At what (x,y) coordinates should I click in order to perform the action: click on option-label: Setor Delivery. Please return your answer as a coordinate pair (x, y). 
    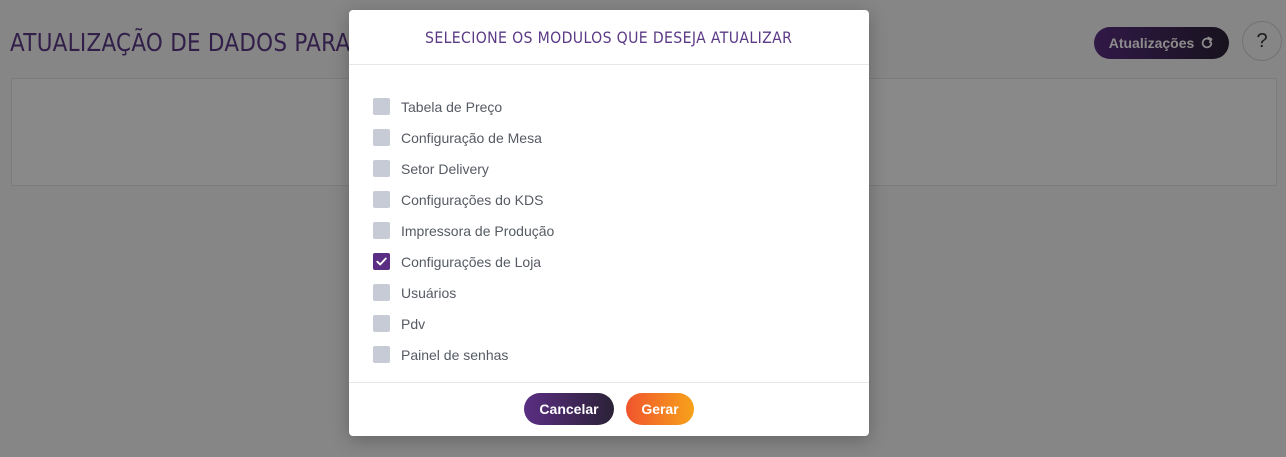
    Looking at the image, I should click on (445, 168).